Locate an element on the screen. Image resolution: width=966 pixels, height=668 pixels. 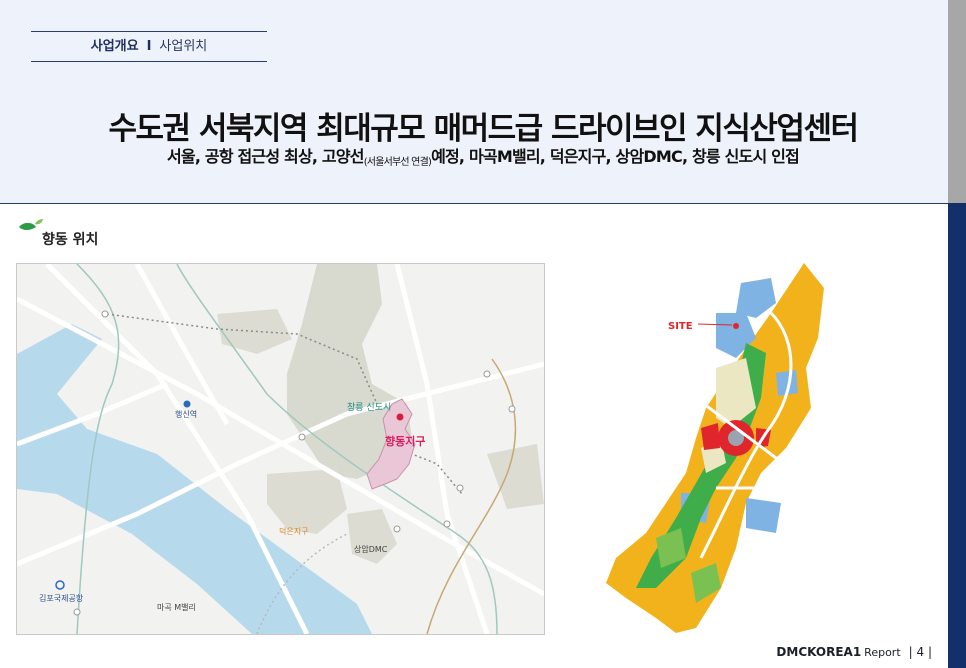
section-label-text: 향동 위치 is located at coordinates (70, 240).